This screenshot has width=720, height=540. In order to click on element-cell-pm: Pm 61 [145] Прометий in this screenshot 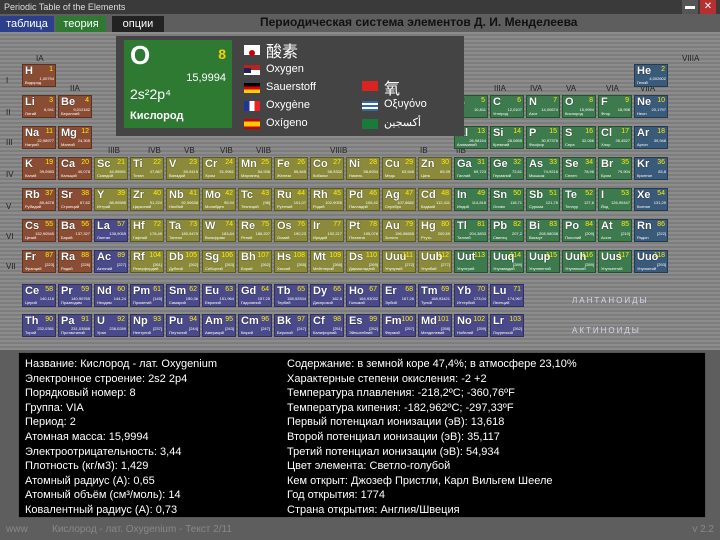, I will do `click(147, 295)`.